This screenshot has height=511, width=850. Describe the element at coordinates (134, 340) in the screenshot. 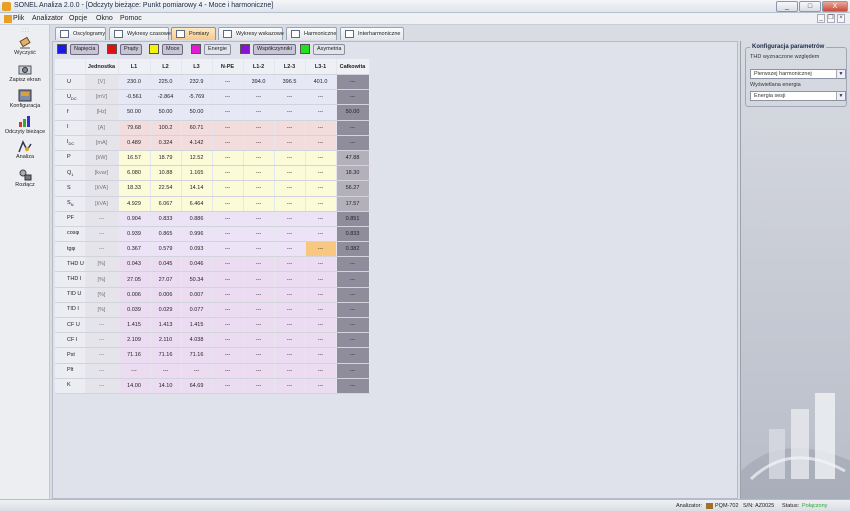

I see `table-cell: 2.109` at that location.